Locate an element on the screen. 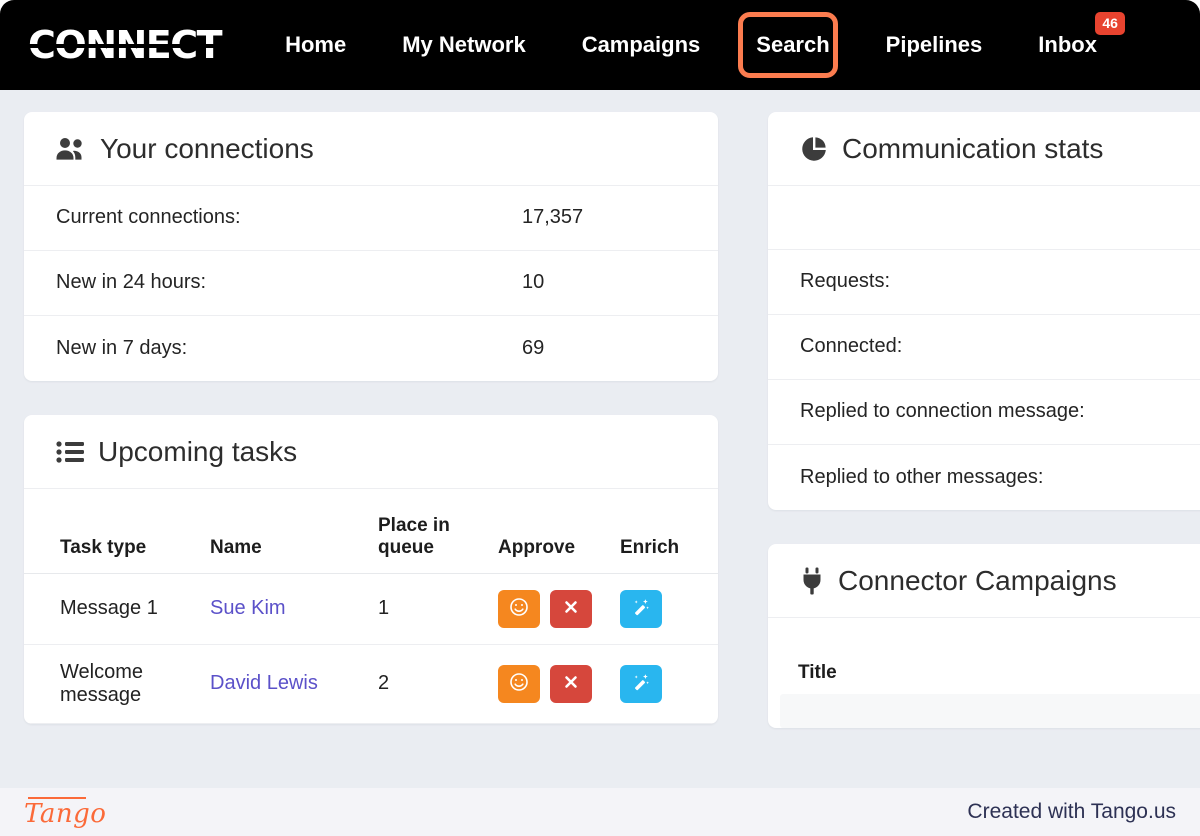 The image size is (1200, 836). your-connections-header: Your connections is located at coordinates (371, 149).